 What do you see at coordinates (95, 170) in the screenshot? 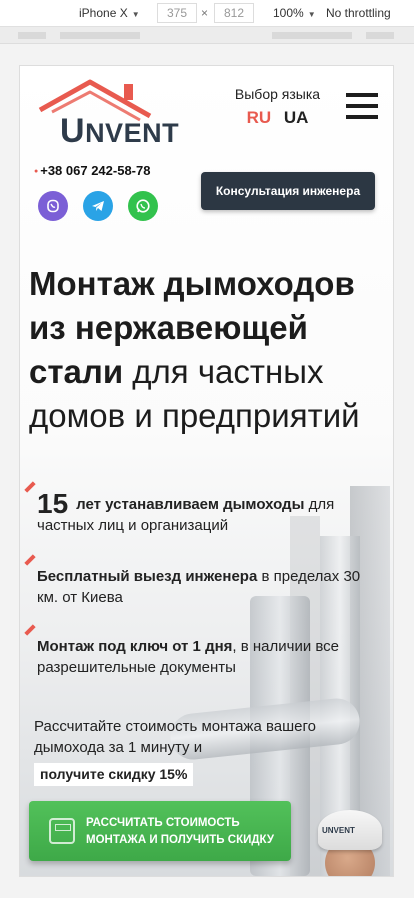
I see `phone-number: +38 067 242-58-78` at bounding box center [95, 170].